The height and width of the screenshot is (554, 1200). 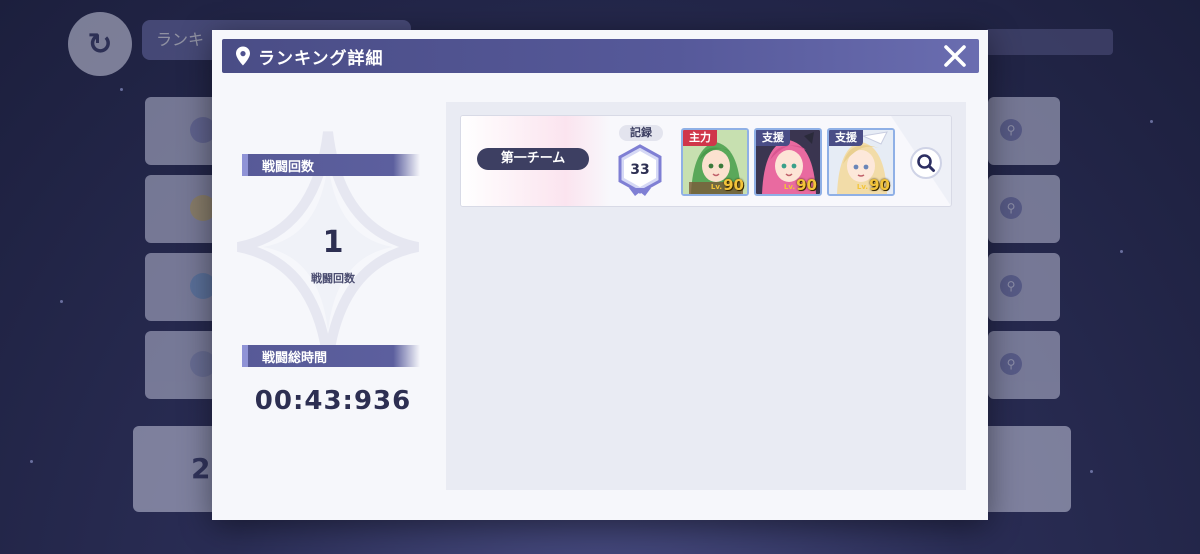 I want to click on close-icon, so click(x=955, y=56).